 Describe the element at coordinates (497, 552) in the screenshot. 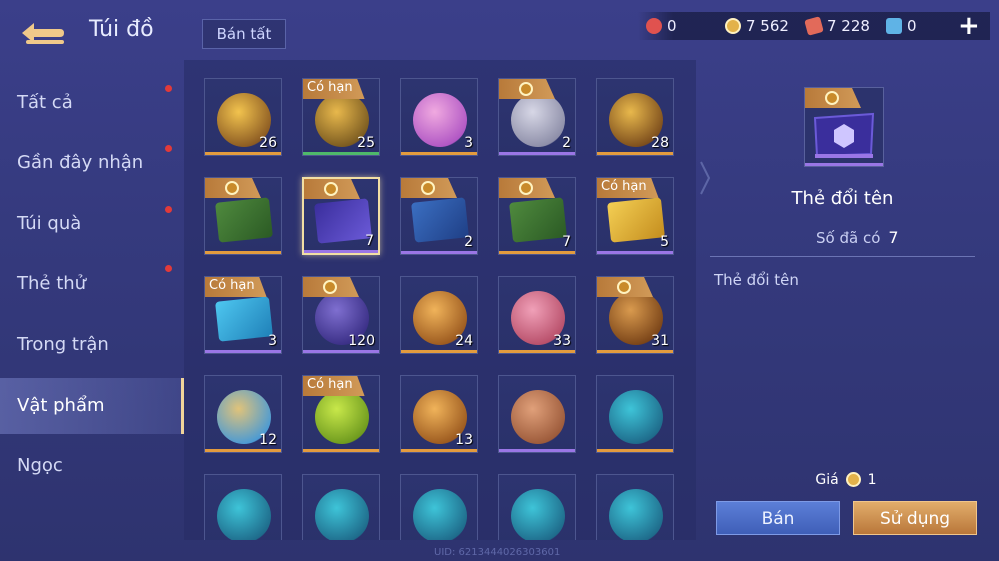

I see `user-id: UID: 6213444026303601` at that location.